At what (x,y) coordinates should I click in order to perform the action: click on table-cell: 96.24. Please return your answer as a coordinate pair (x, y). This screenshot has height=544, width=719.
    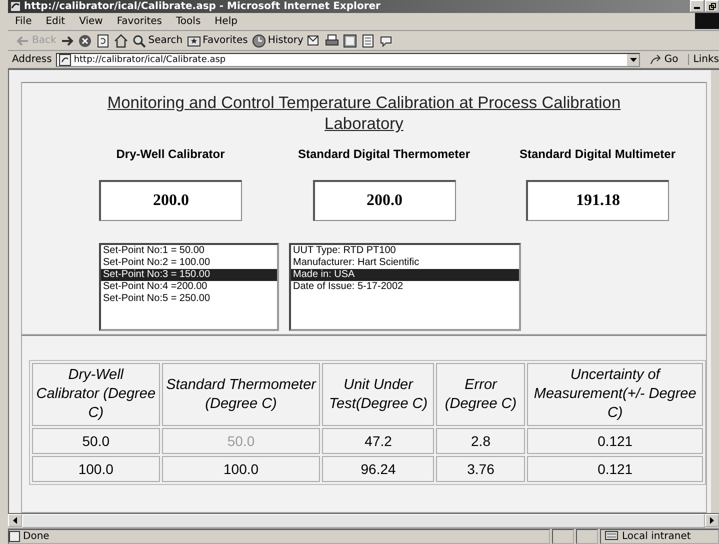
    Looking at the image, I should click on (378, 469).